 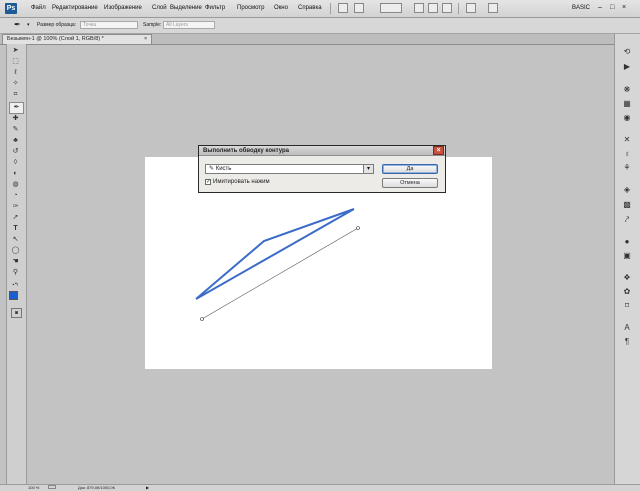 What do you see at coordinates (627, 140) in the screenshot?
I see `adjustments-panel-icon: ✕` at bounding box center [627, 140].